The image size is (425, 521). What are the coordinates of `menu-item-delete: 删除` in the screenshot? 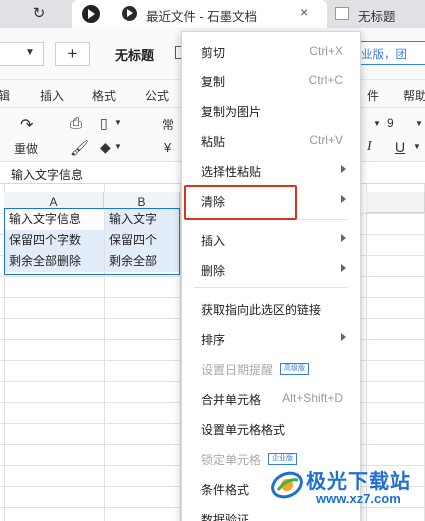 It's located at (271, 269).